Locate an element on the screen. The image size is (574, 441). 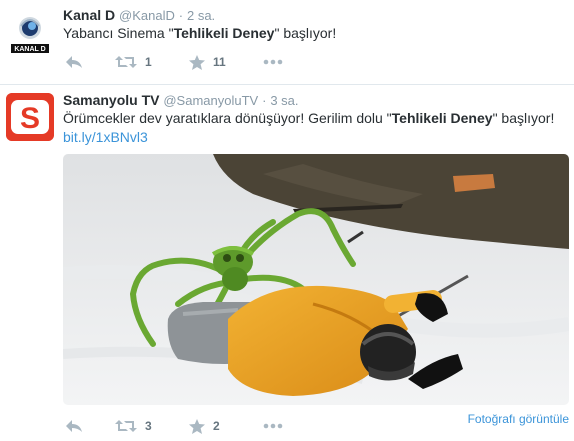
author-handle: @KanalD is located at coordinates (147, 15).